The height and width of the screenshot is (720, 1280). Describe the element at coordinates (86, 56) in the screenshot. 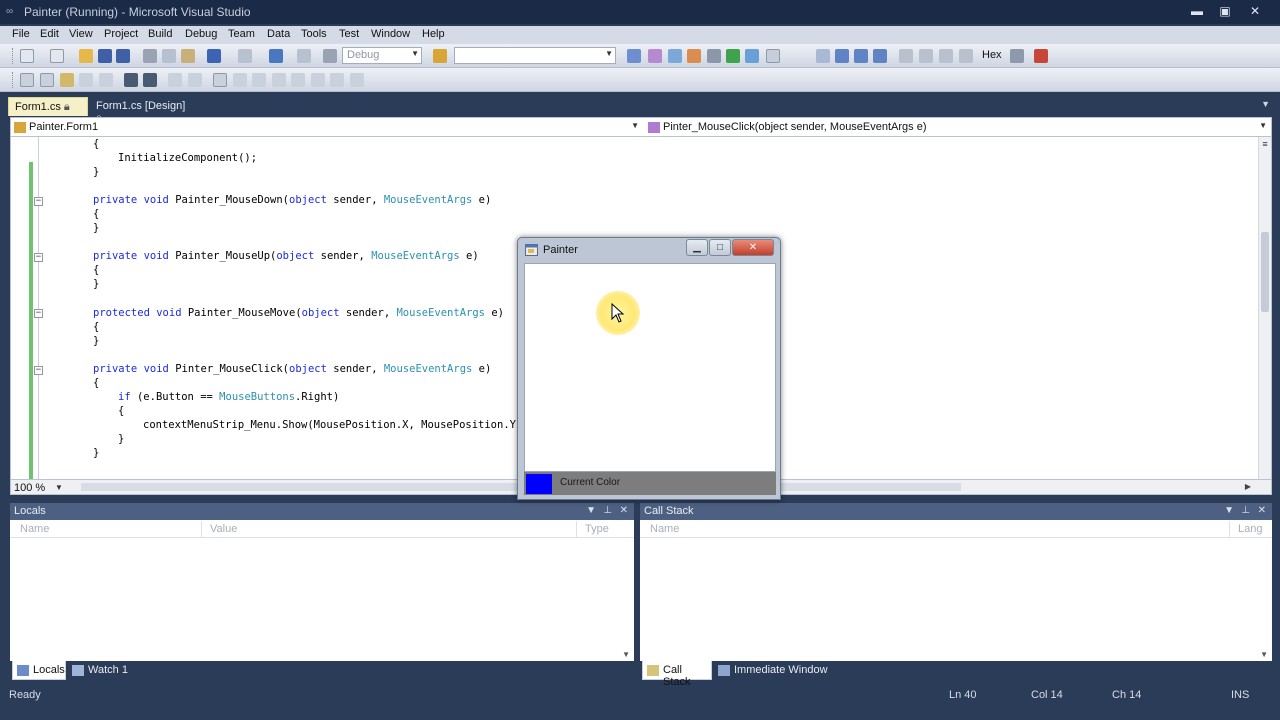

I see `open-file-icon` at that location.